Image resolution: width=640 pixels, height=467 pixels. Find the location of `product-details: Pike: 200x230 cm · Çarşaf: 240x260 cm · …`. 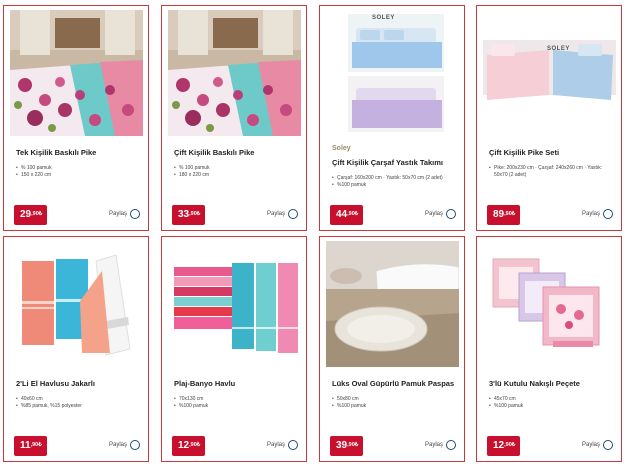

product-details: Pike: 200x230 cm · Çarşaf: 240x260 cm · … is located at coordinates (551, 172).